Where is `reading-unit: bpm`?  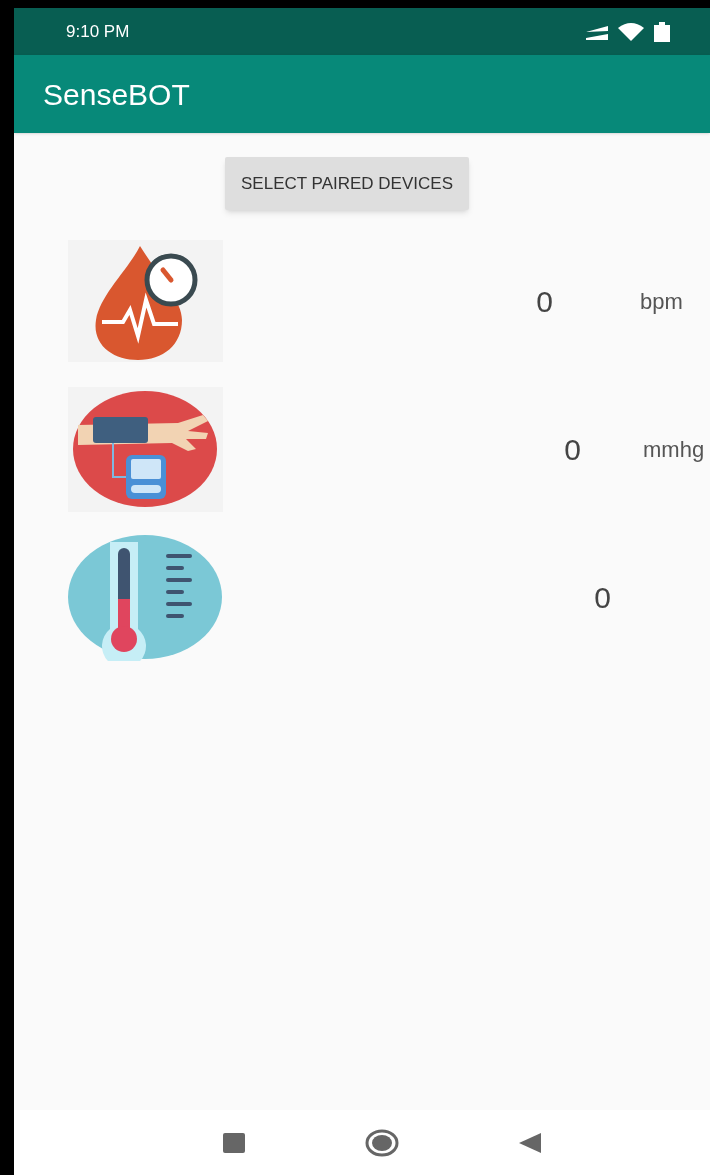 reading-unit: bpm is located at coordinates (661, 301).